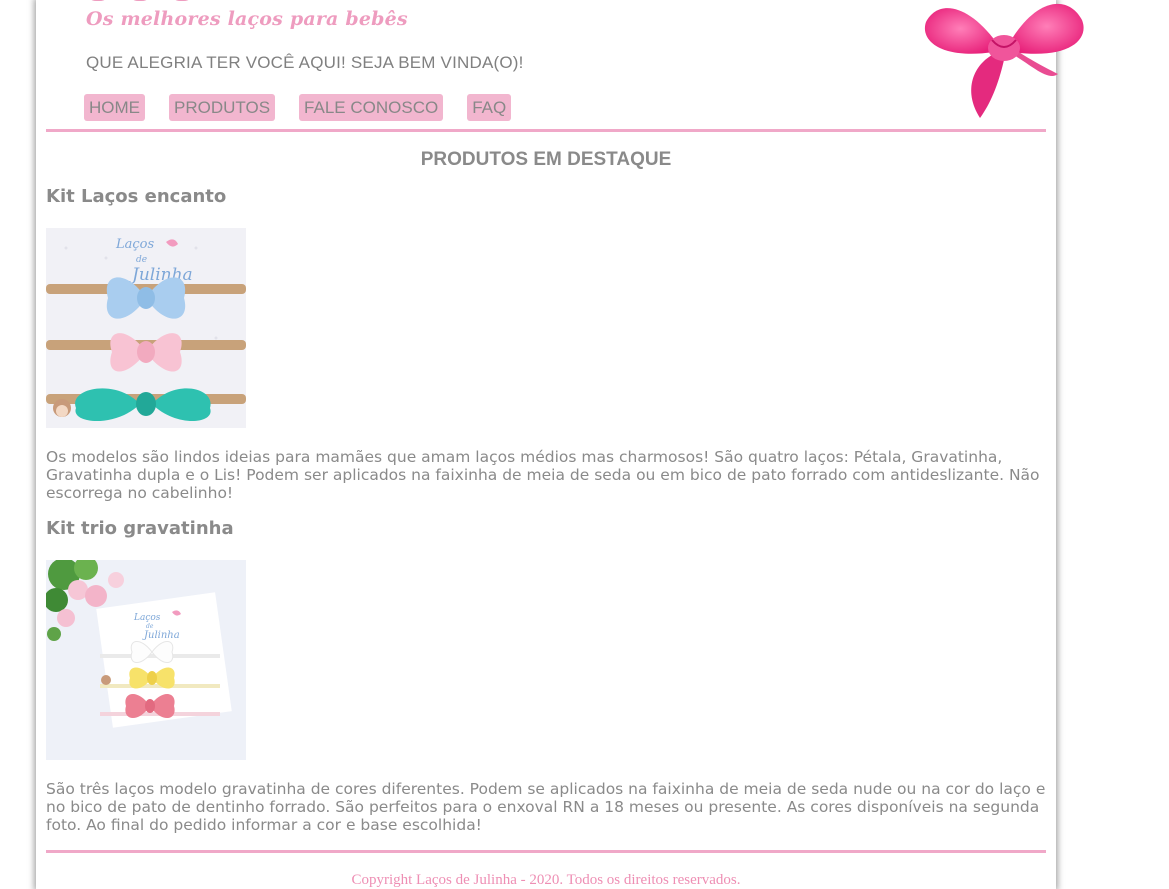  Describe the element at coordinates (166, 1) in the screenshot. I see `site-logo` at that location.